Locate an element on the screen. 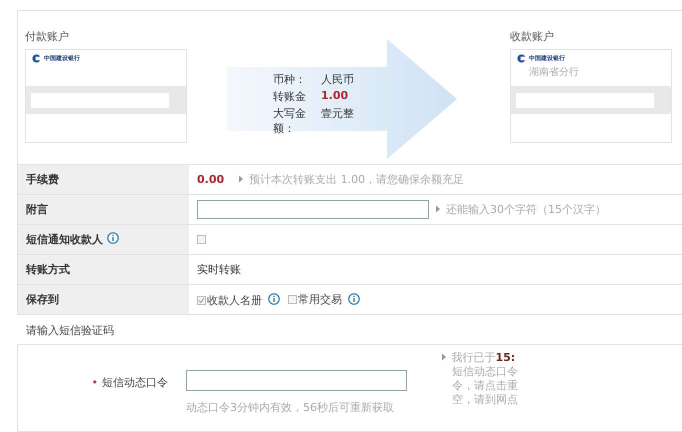 The image size is (682, 432). summary-label: 大写金额： is located at coordinates (290, 121).